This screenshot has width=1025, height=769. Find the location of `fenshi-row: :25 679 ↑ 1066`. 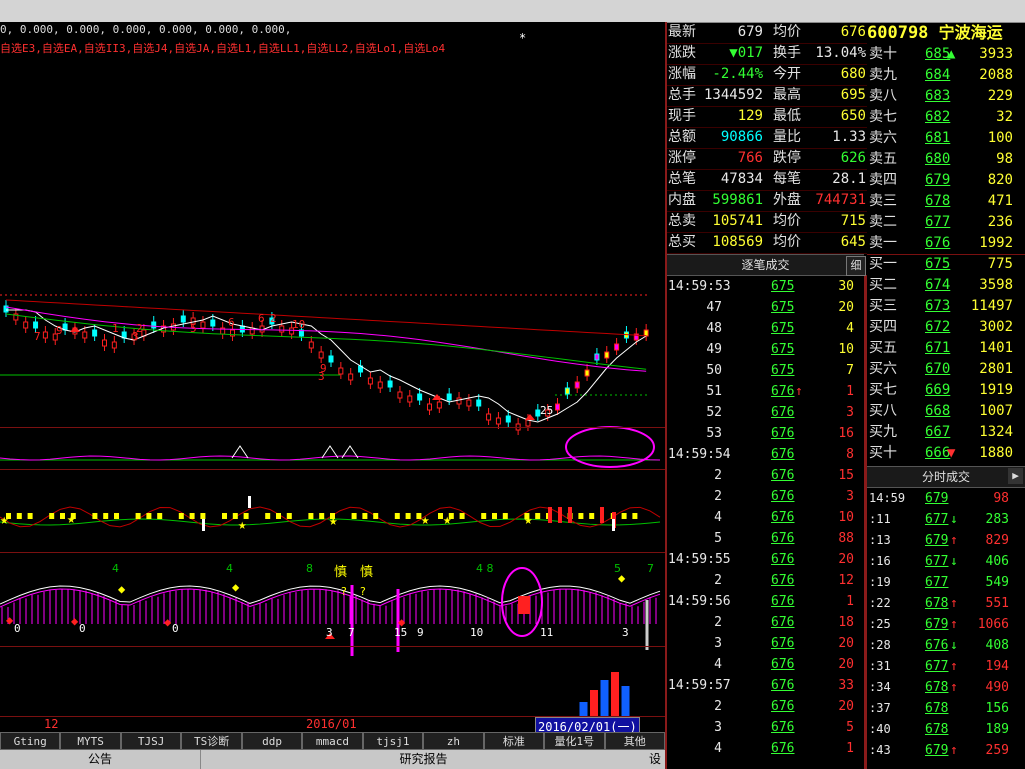

fenshi-row: :25 679 ↑ 1066 is located at coordinates (946, 624).